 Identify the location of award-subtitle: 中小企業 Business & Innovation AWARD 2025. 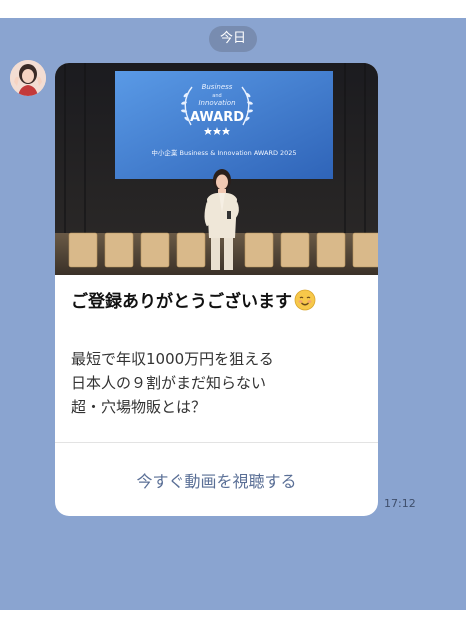
(223, 152).